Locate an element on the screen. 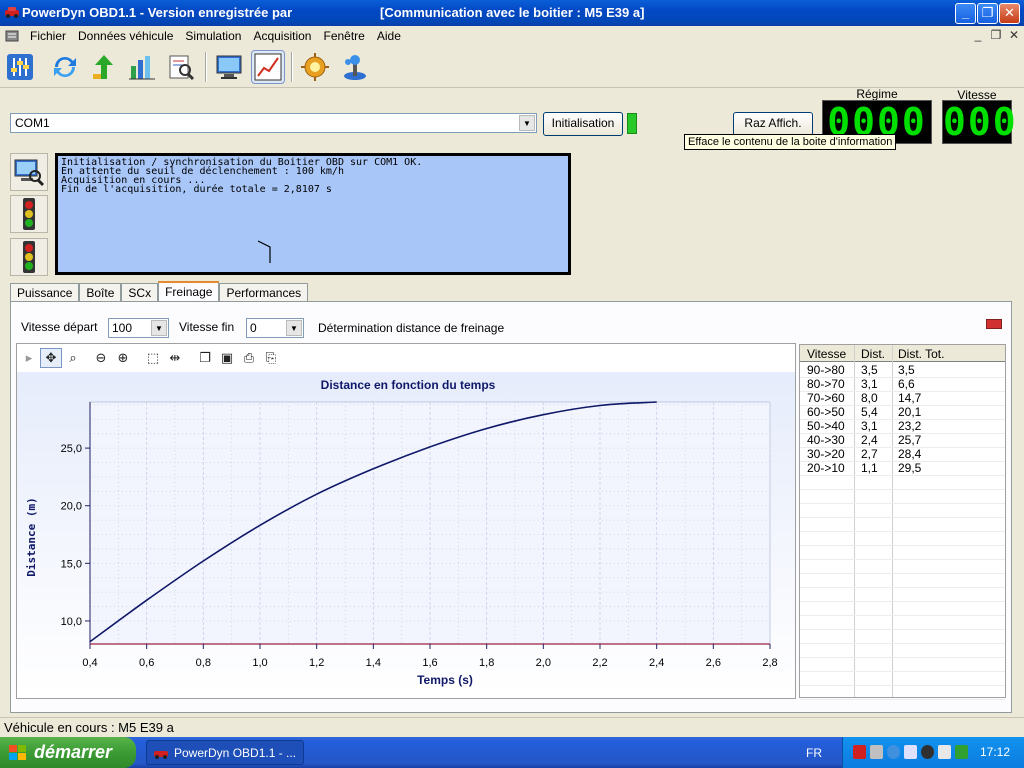 The image size is (1024, 768). close-panel-icon is located at coordinates (994, 324).